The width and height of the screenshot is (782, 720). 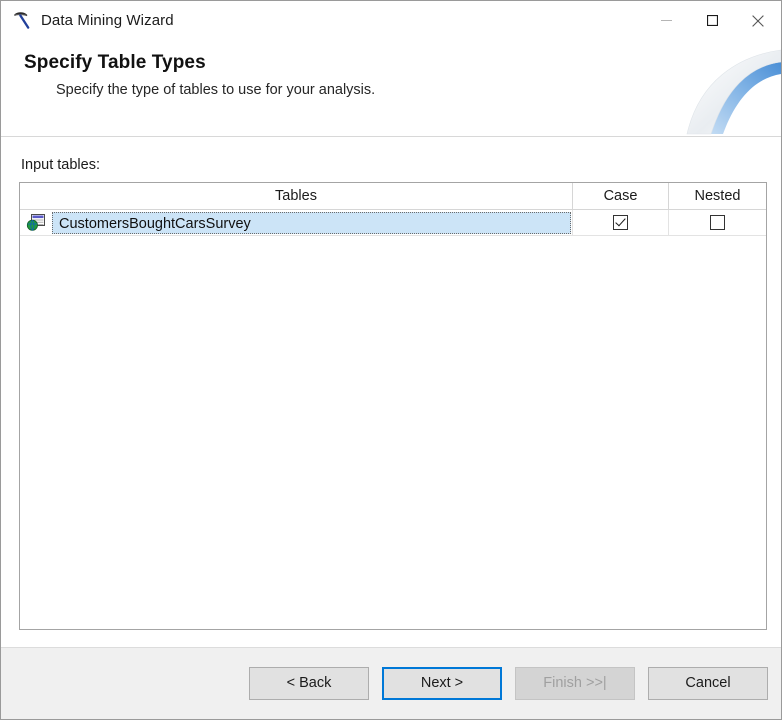 I want to click on pickaxe-icon, so click(x=22, y=21).